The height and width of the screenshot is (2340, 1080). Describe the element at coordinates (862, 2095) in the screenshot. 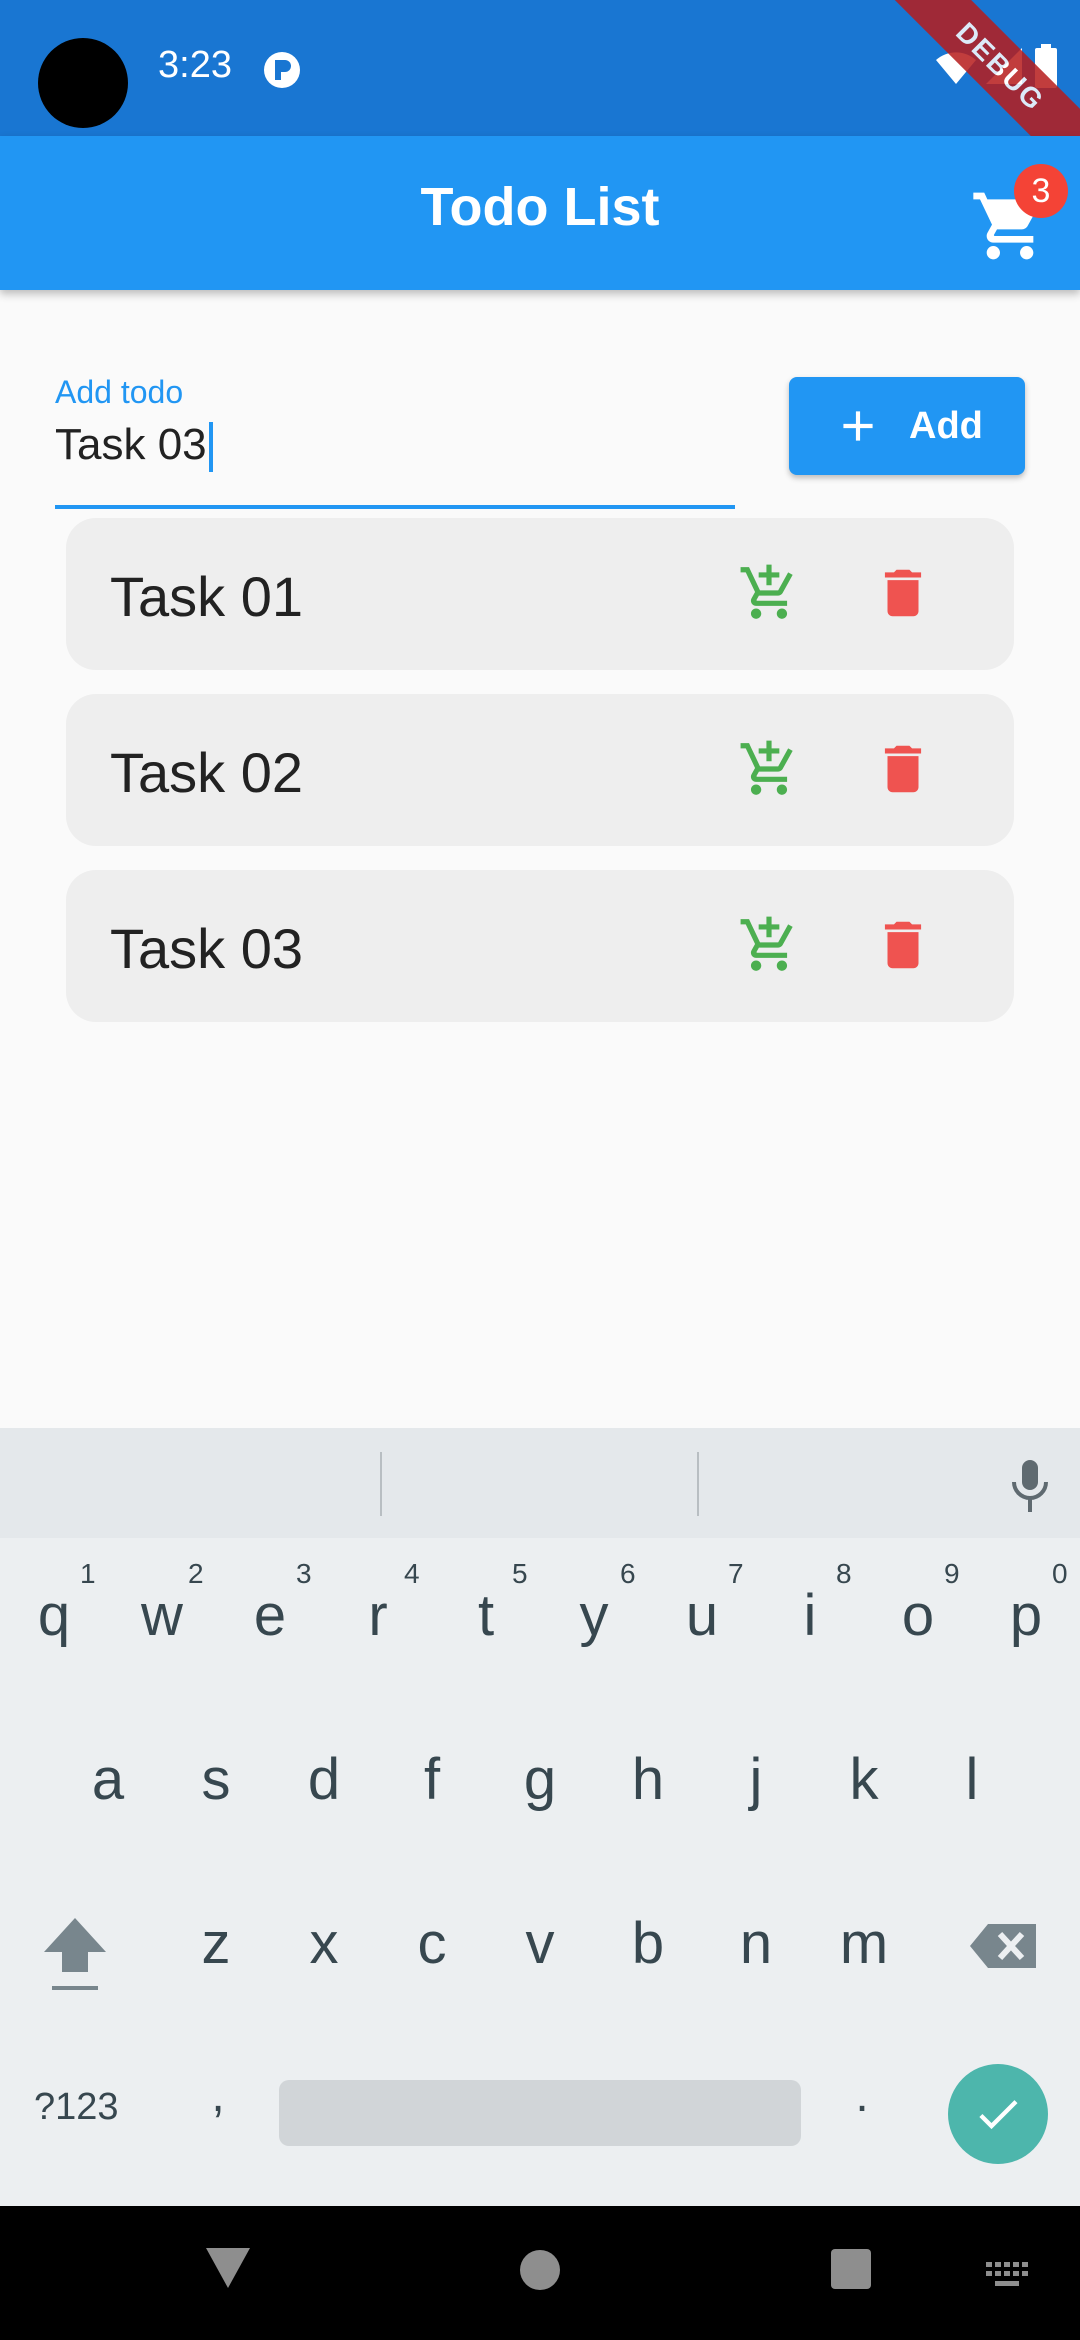

I see `period-key: .` at that location.